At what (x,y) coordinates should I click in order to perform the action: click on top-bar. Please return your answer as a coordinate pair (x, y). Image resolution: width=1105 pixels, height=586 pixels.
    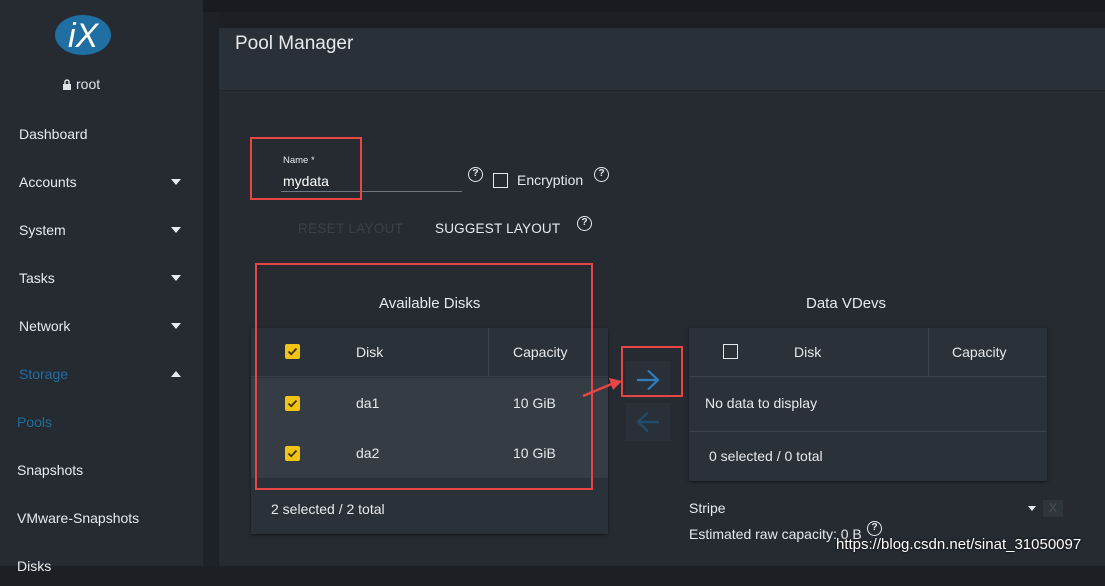
    Looking at the image, I should click on (654, 6).